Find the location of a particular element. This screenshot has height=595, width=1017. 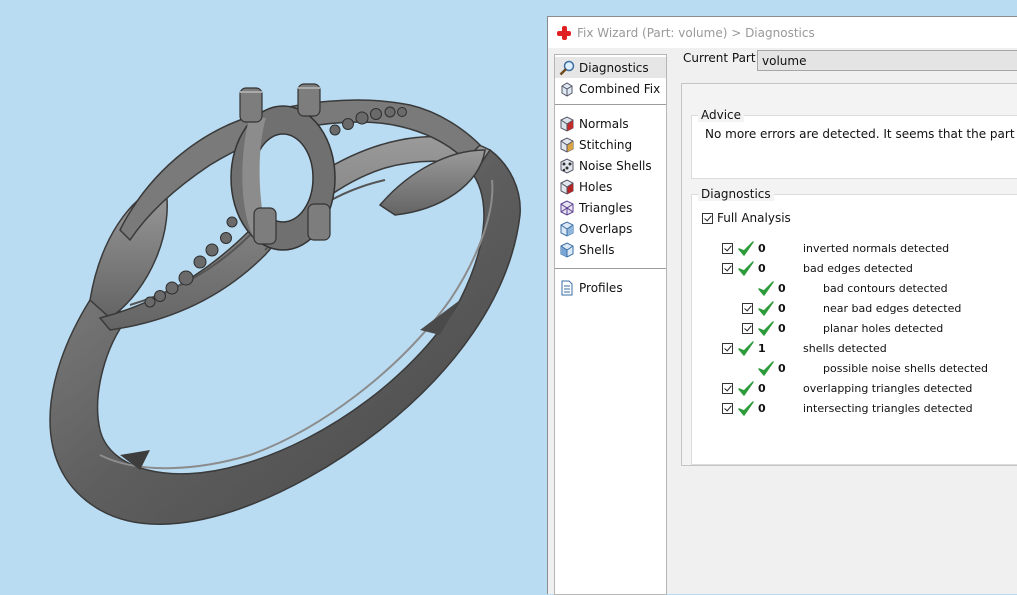

sidebar-item-stitching: Stitching is located at coordinates (610, 144).